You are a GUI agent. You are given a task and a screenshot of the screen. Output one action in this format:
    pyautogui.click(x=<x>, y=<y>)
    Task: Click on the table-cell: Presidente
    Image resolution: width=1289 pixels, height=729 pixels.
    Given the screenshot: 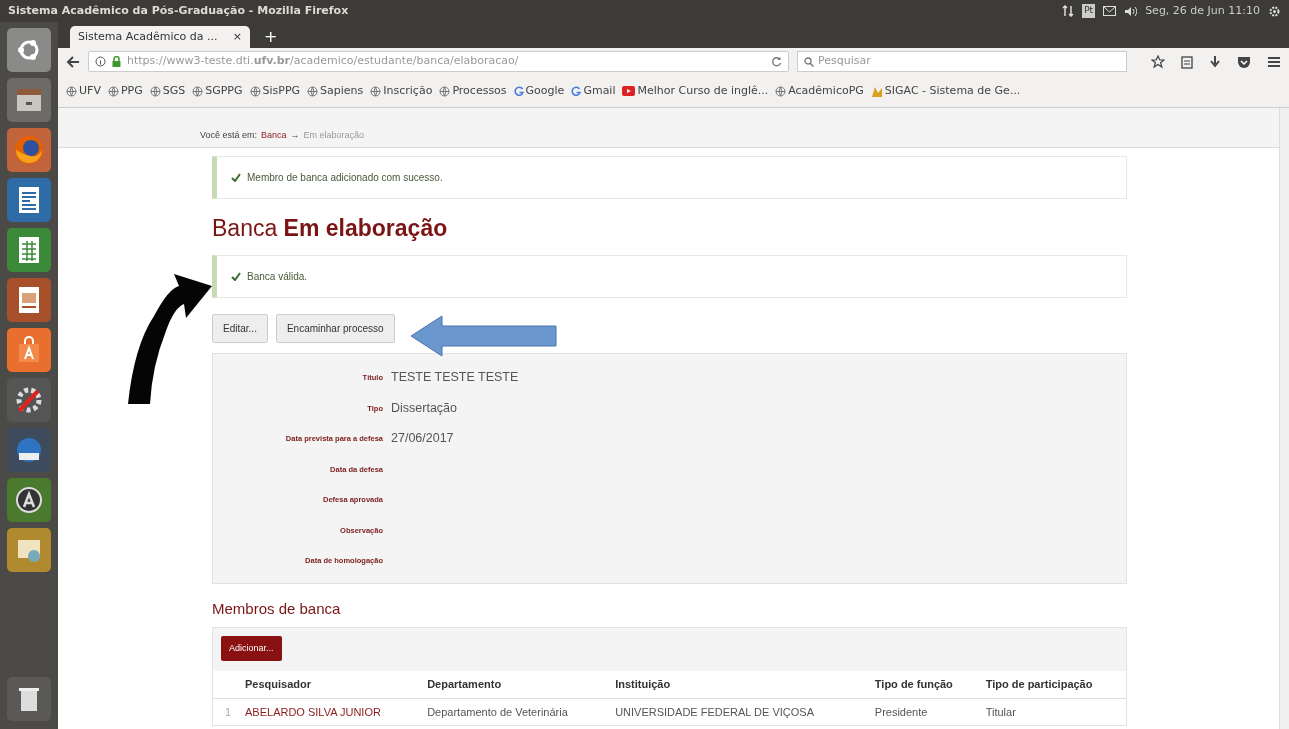 What is the action you would take?
    pyautogui.click(x=924, y=712)
    